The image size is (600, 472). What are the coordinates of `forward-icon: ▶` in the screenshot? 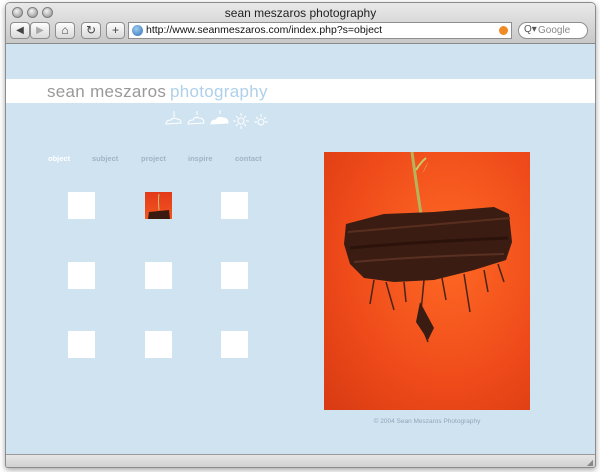 It's located at (40, 30).